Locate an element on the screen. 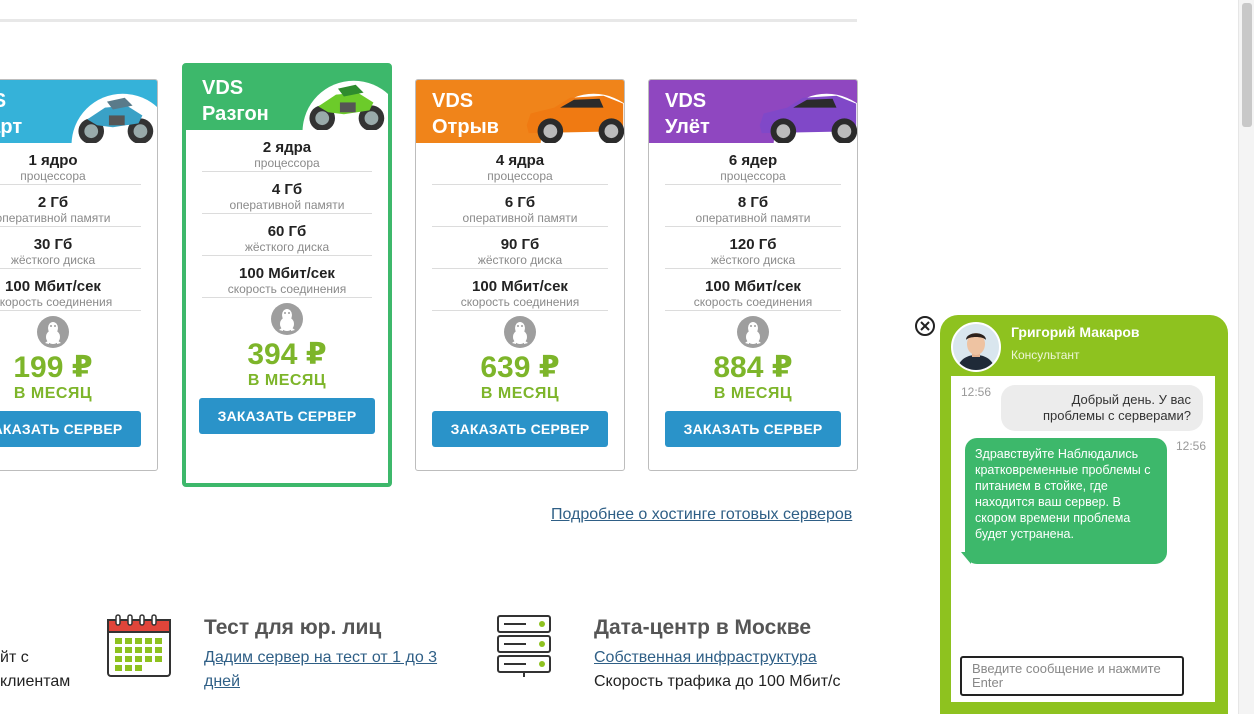 The height and width of the screenshot is (714, 1254). more-hosting-link: Подробнее о хостинге готовых серверов is located at coordinates (701, 515).